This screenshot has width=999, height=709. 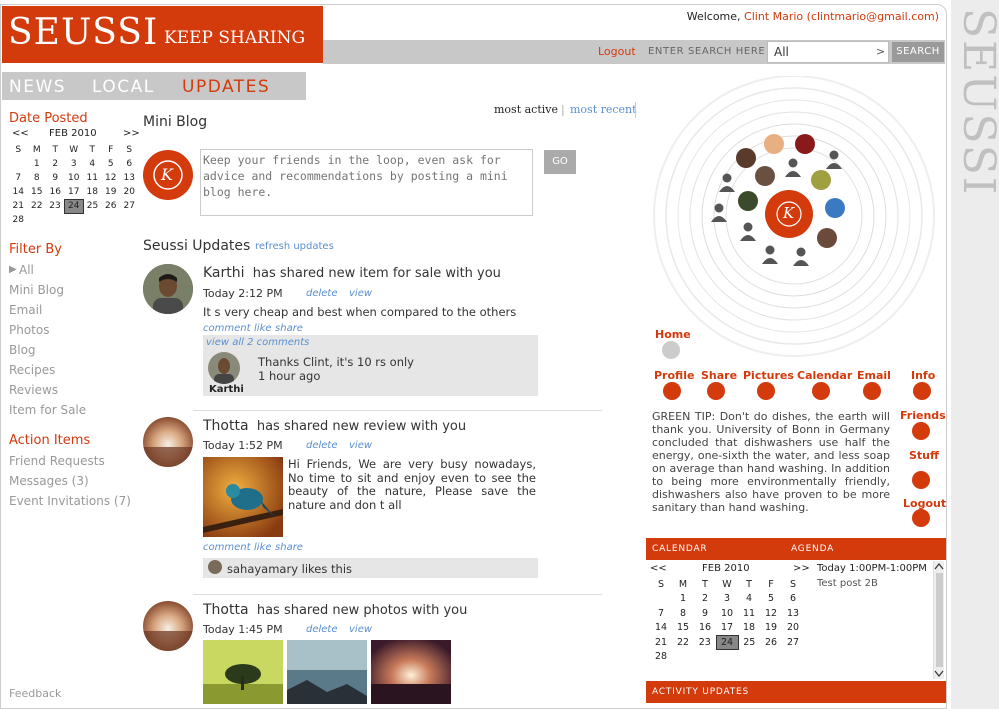 I want to click on comment-author: Karthi, so click(x=226, y=389).